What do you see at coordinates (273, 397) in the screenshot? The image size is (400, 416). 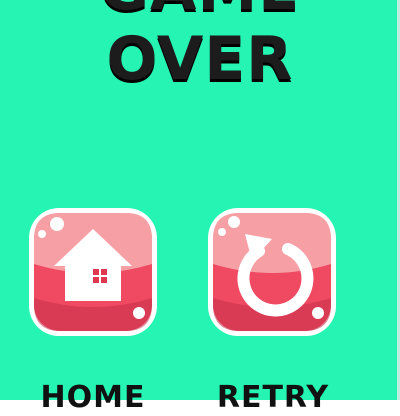 I see `retry-label: RETRY` at bounding box center [273, 397].